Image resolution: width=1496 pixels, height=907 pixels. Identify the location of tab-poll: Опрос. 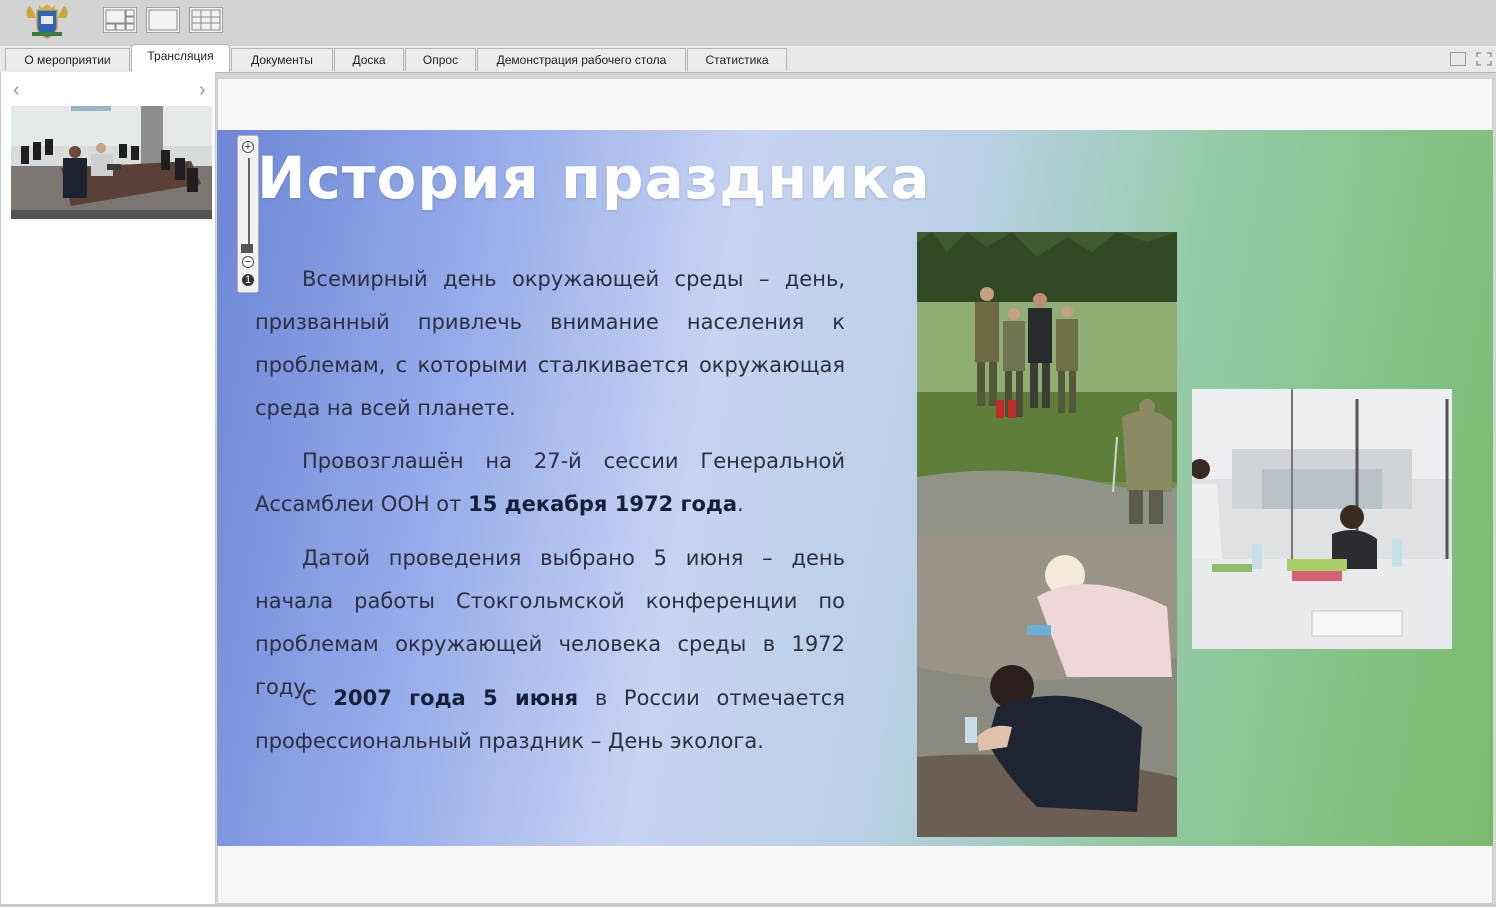
(440, 59).